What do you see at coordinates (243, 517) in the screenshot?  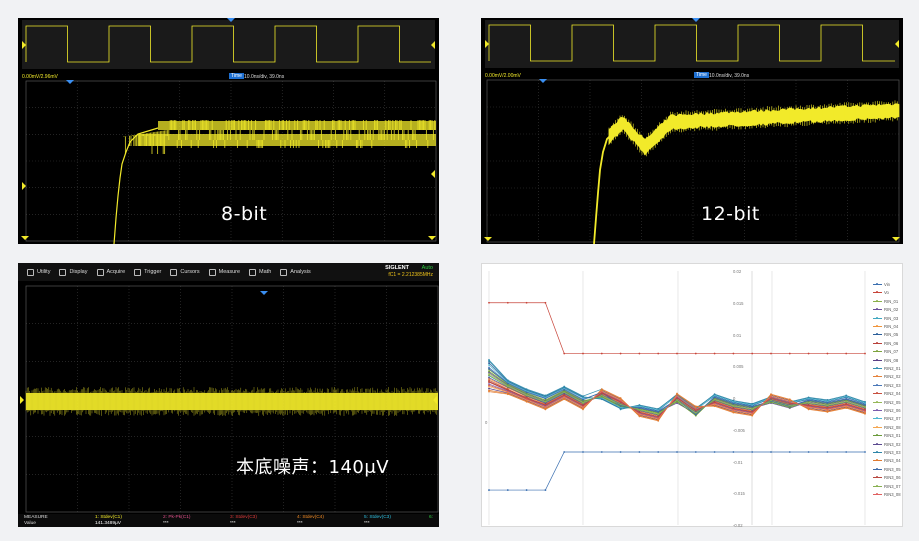 I see `measure-item-3: 3: Stdev(C3)` at bounding box center [243, 517].